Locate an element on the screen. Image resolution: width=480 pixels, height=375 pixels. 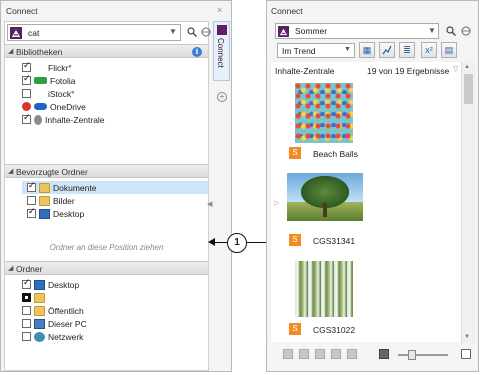
scroll-down-icon: ▼ is located at coordinates (467, 337).